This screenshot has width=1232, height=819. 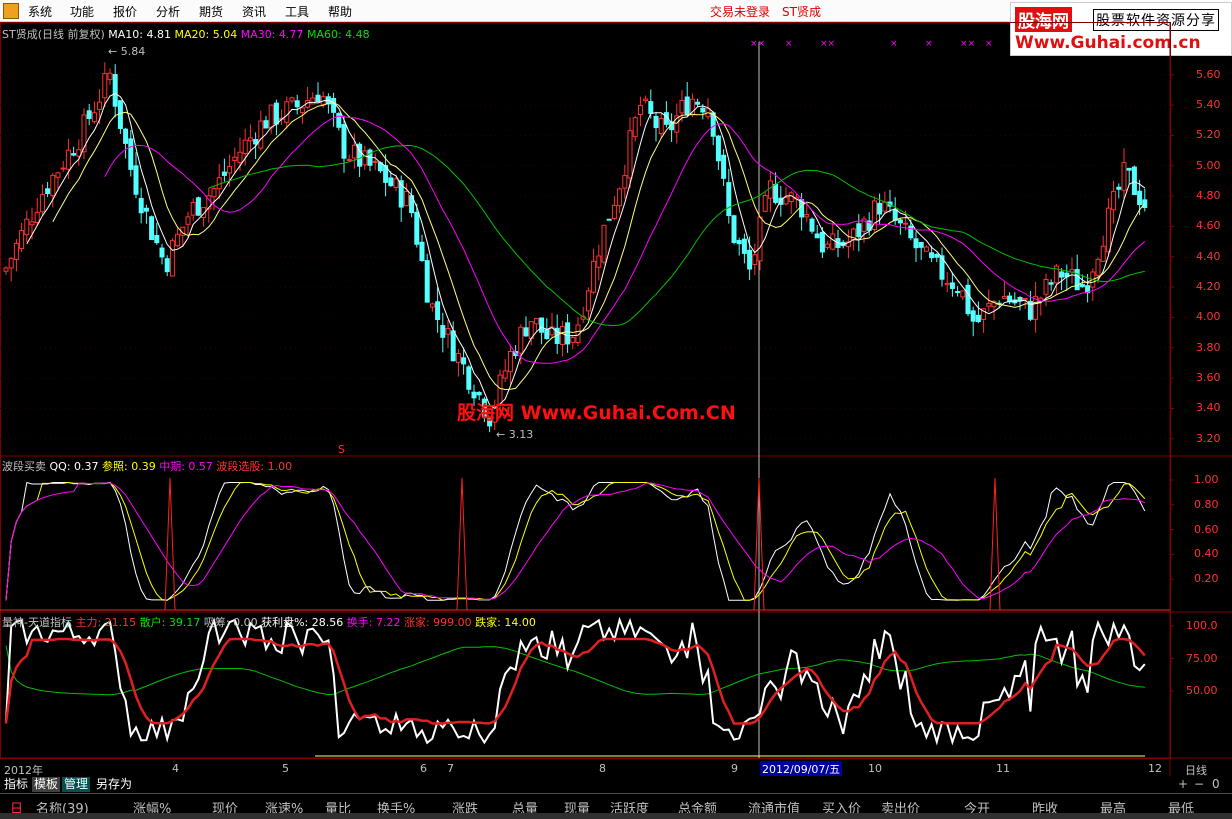 What do you see at coordinates (801, 769) in the screenshot?
I see `cursor-date: 2012/09/07/五` at bounding box center [801, 769].